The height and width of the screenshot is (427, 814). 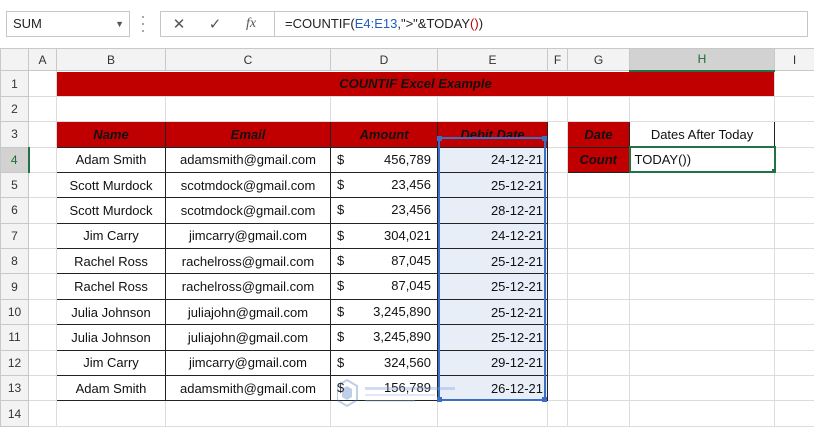 I want to click on row-header: 5, so click(x=14, y=185).